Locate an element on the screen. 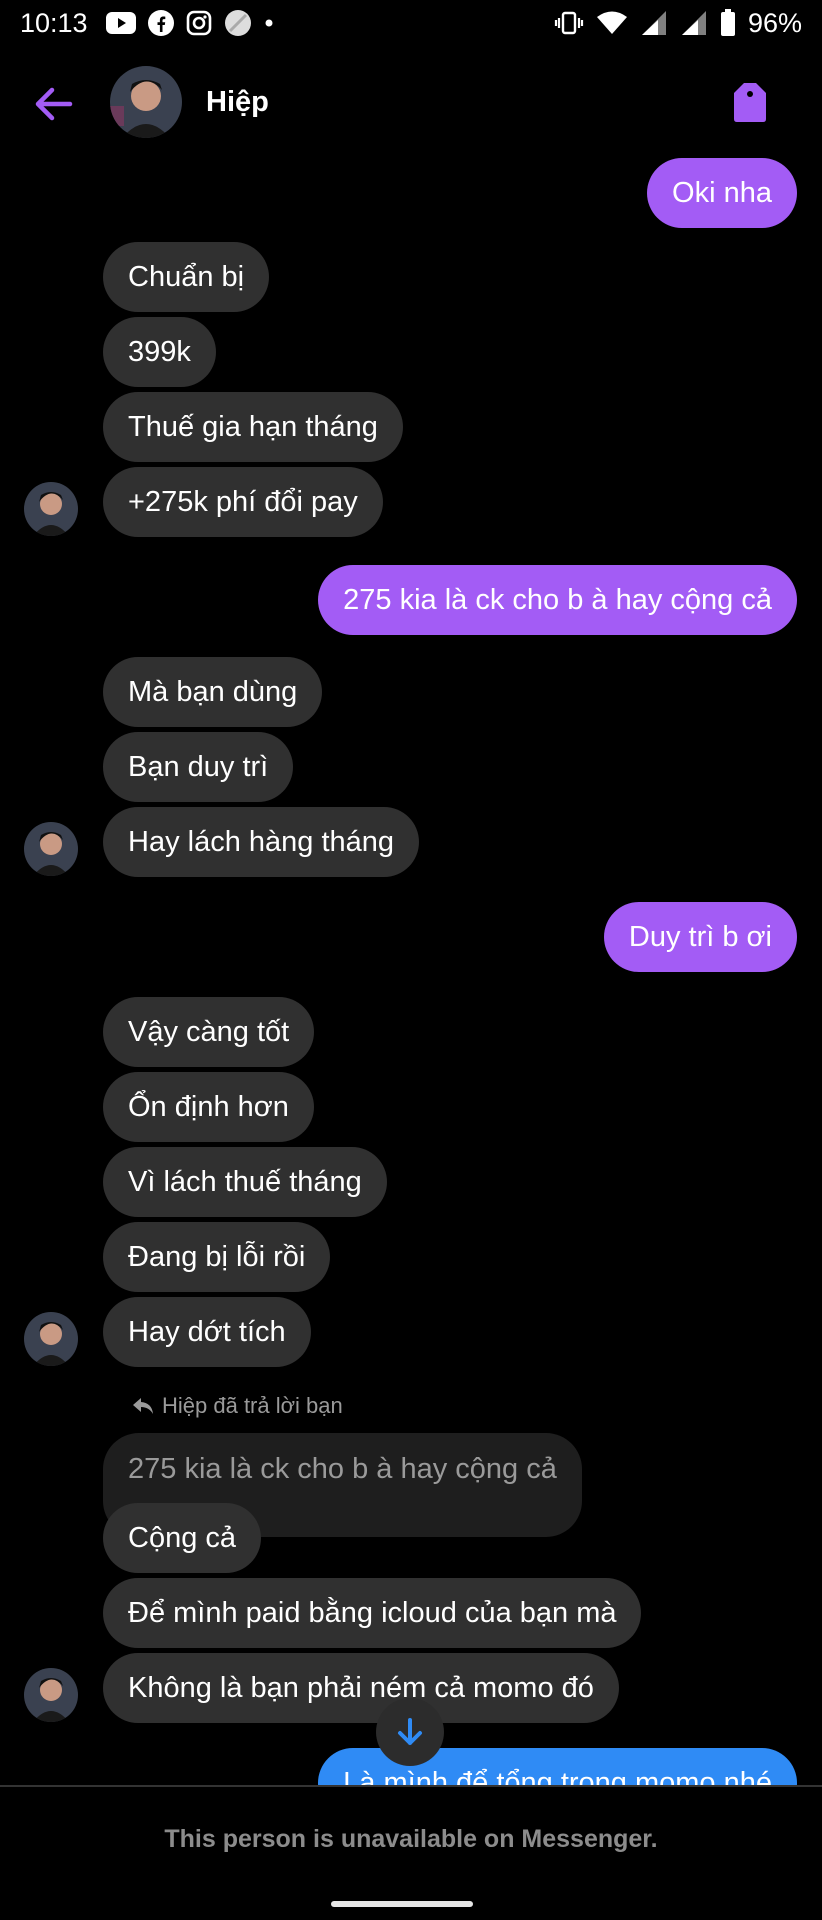  status-bar: 10:13 96% is located at coordinates (411, 23).